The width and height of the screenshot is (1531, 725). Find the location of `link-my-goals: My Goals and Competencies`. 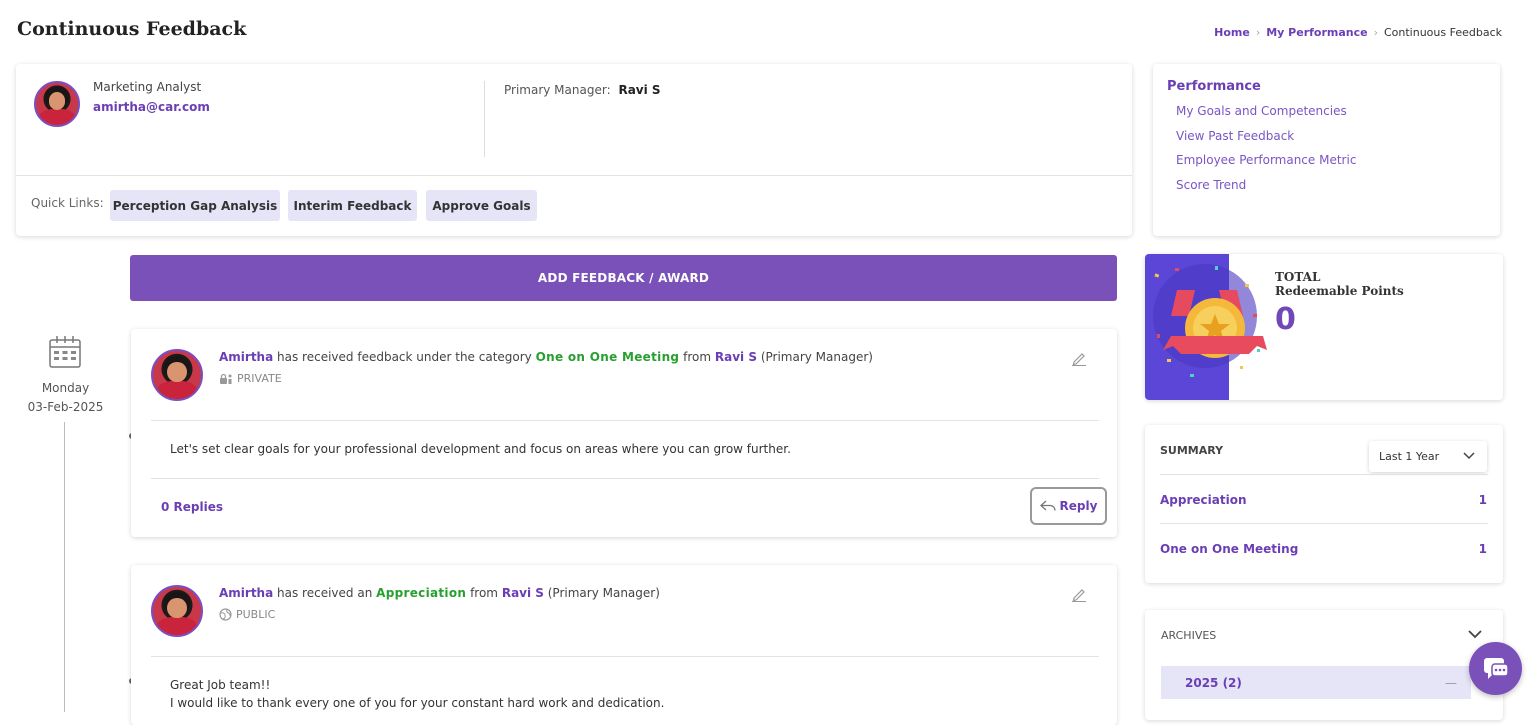

link-my-goals: My Goals and Competencies is located at coordinates (1261, 111).